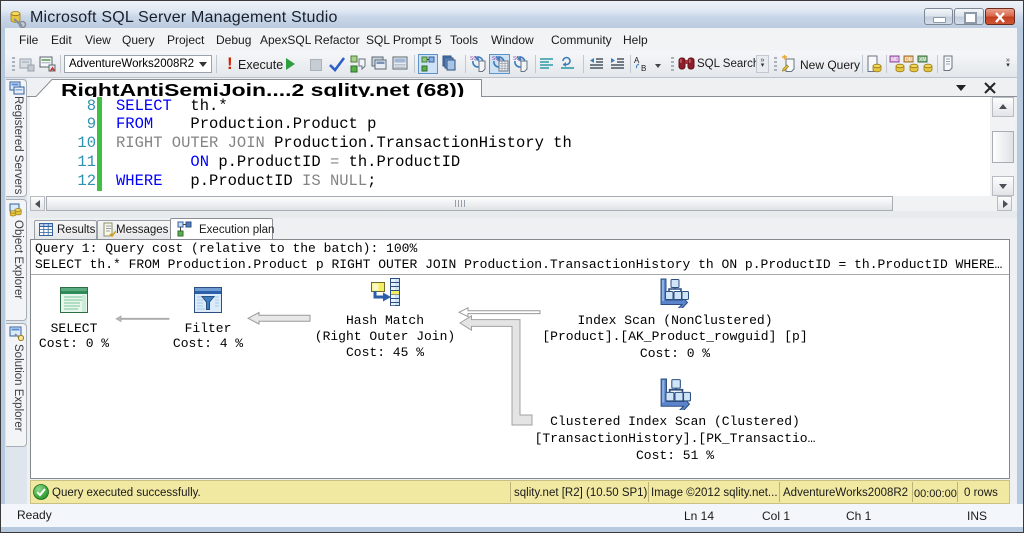 The image size is (1024, 533). What do you see at coordinates (923, 60) in the screenshot?
I see `svg-text: XM` at bounding box center [923, 60].